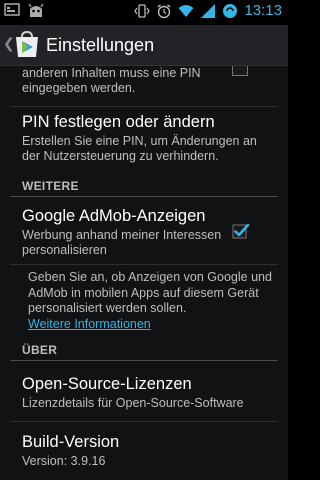 Image resolution: width=320 pixels, height=480 pixels. Describe the element at coordinates (50, 186) in the screenshot. I see `category-header-weitere: WEITERE` at that location.